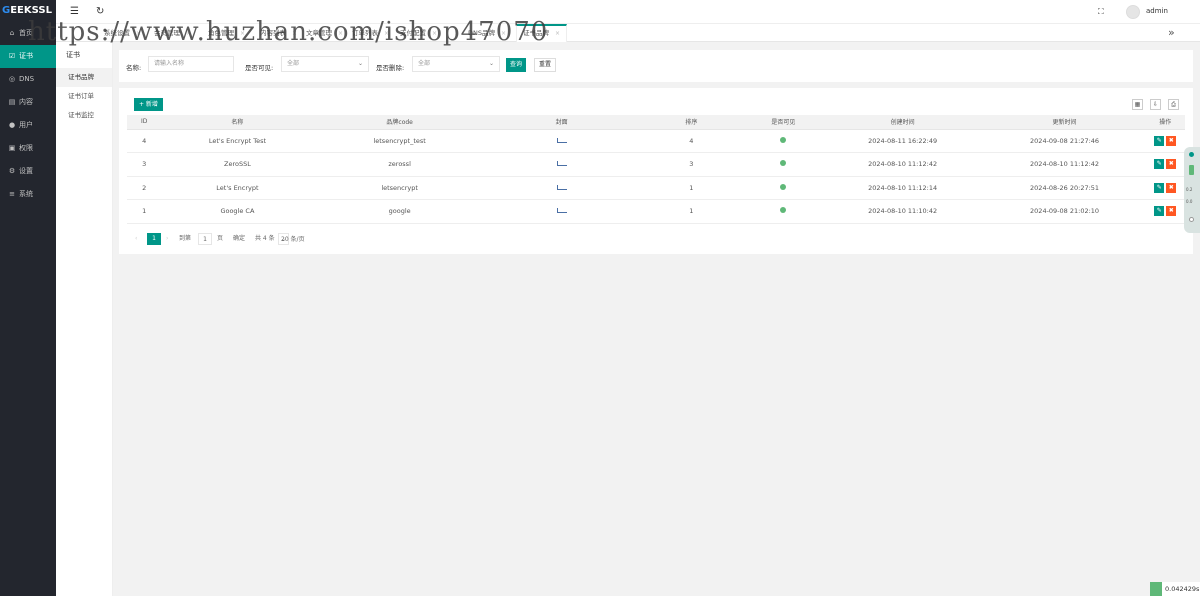 The image size is (1200, 596). What do you see at coordinates (456, 64) in the screenshot?
I see `deleted-select: 全部 ⌄` at bounding box center [456, 64].